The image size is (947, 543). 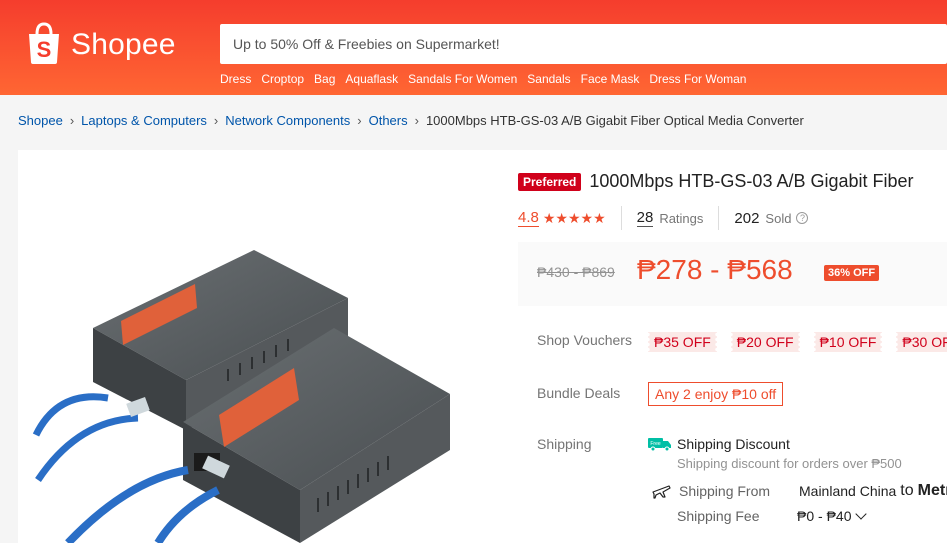 What do you see at coordinates (144, 120) in the screenshot?
I see `breadcrumb-laptops-computers: Laptops & Computers` at bounding box center [144, 120].